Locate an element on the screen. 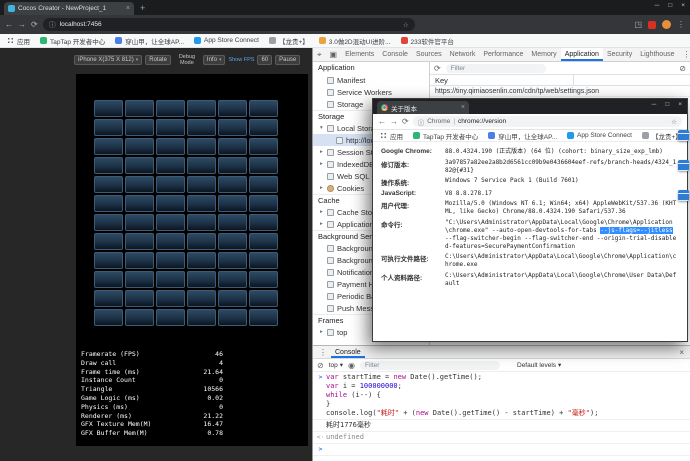 This screenshot has height=461, width=690. devtools-tab-network: Network is located at coordinates (463, 54).